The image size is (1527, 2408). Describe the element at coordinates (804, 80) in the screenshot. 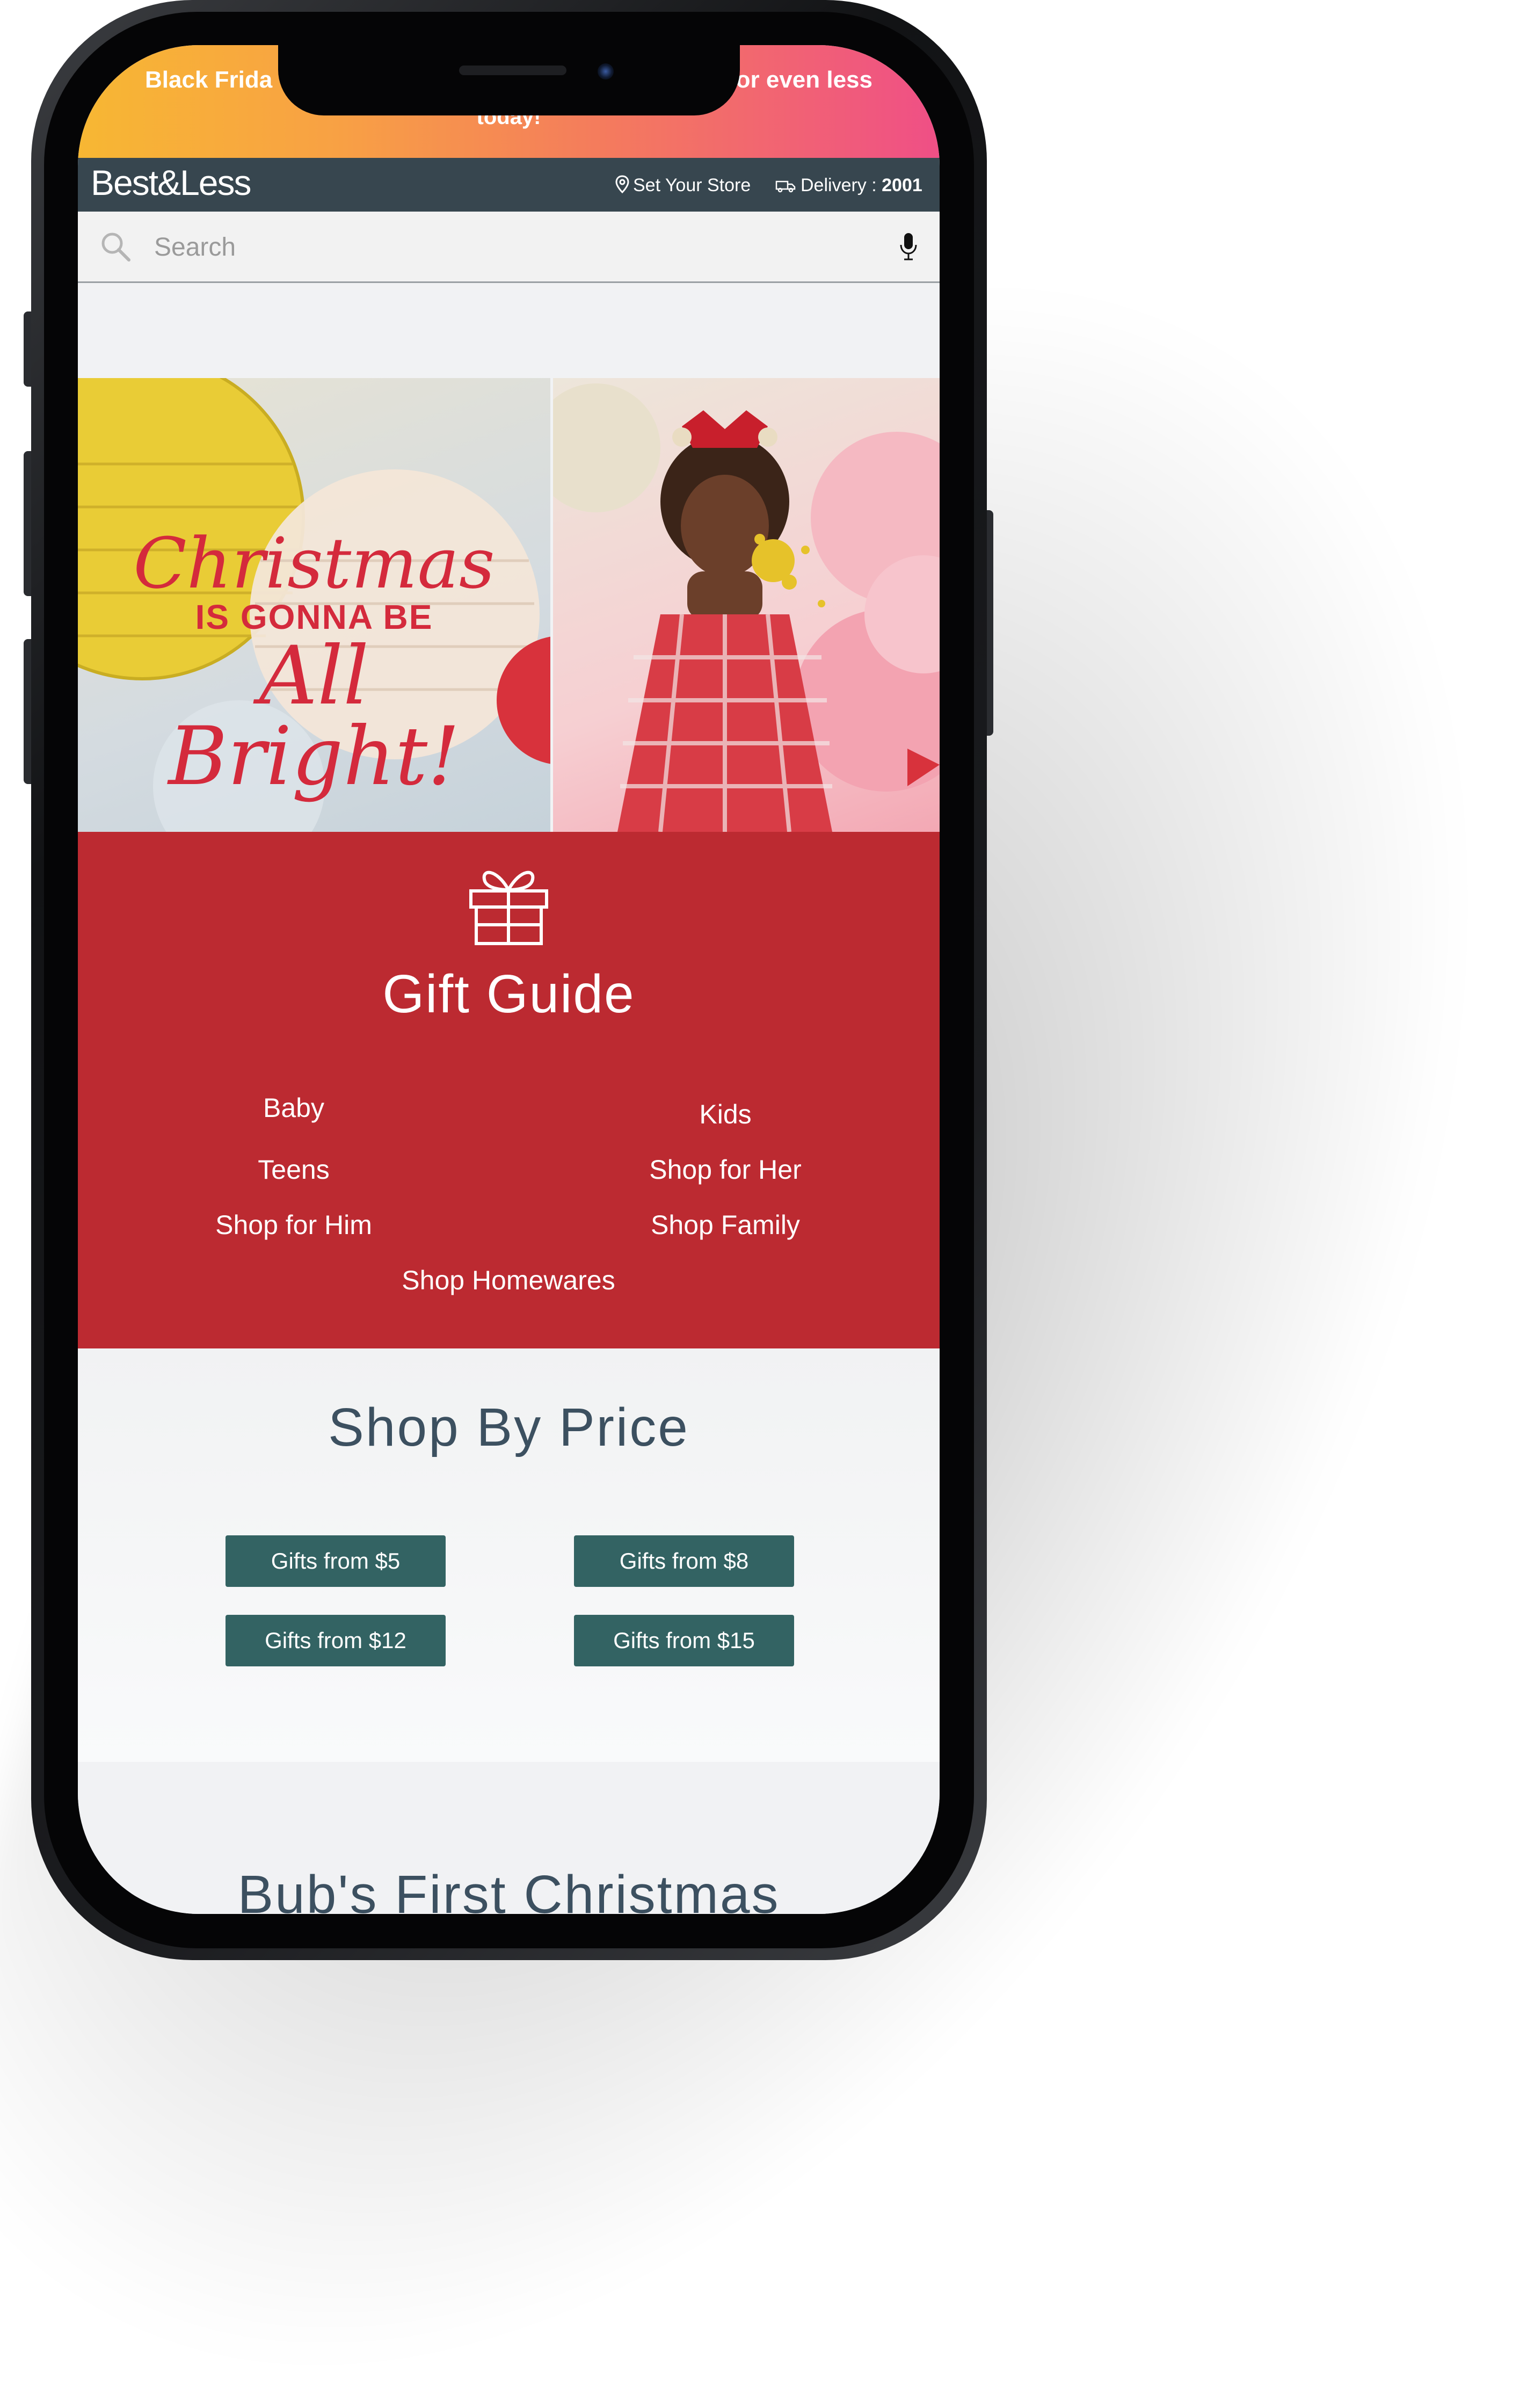

I see `promo-text-right: or even less` at that location.